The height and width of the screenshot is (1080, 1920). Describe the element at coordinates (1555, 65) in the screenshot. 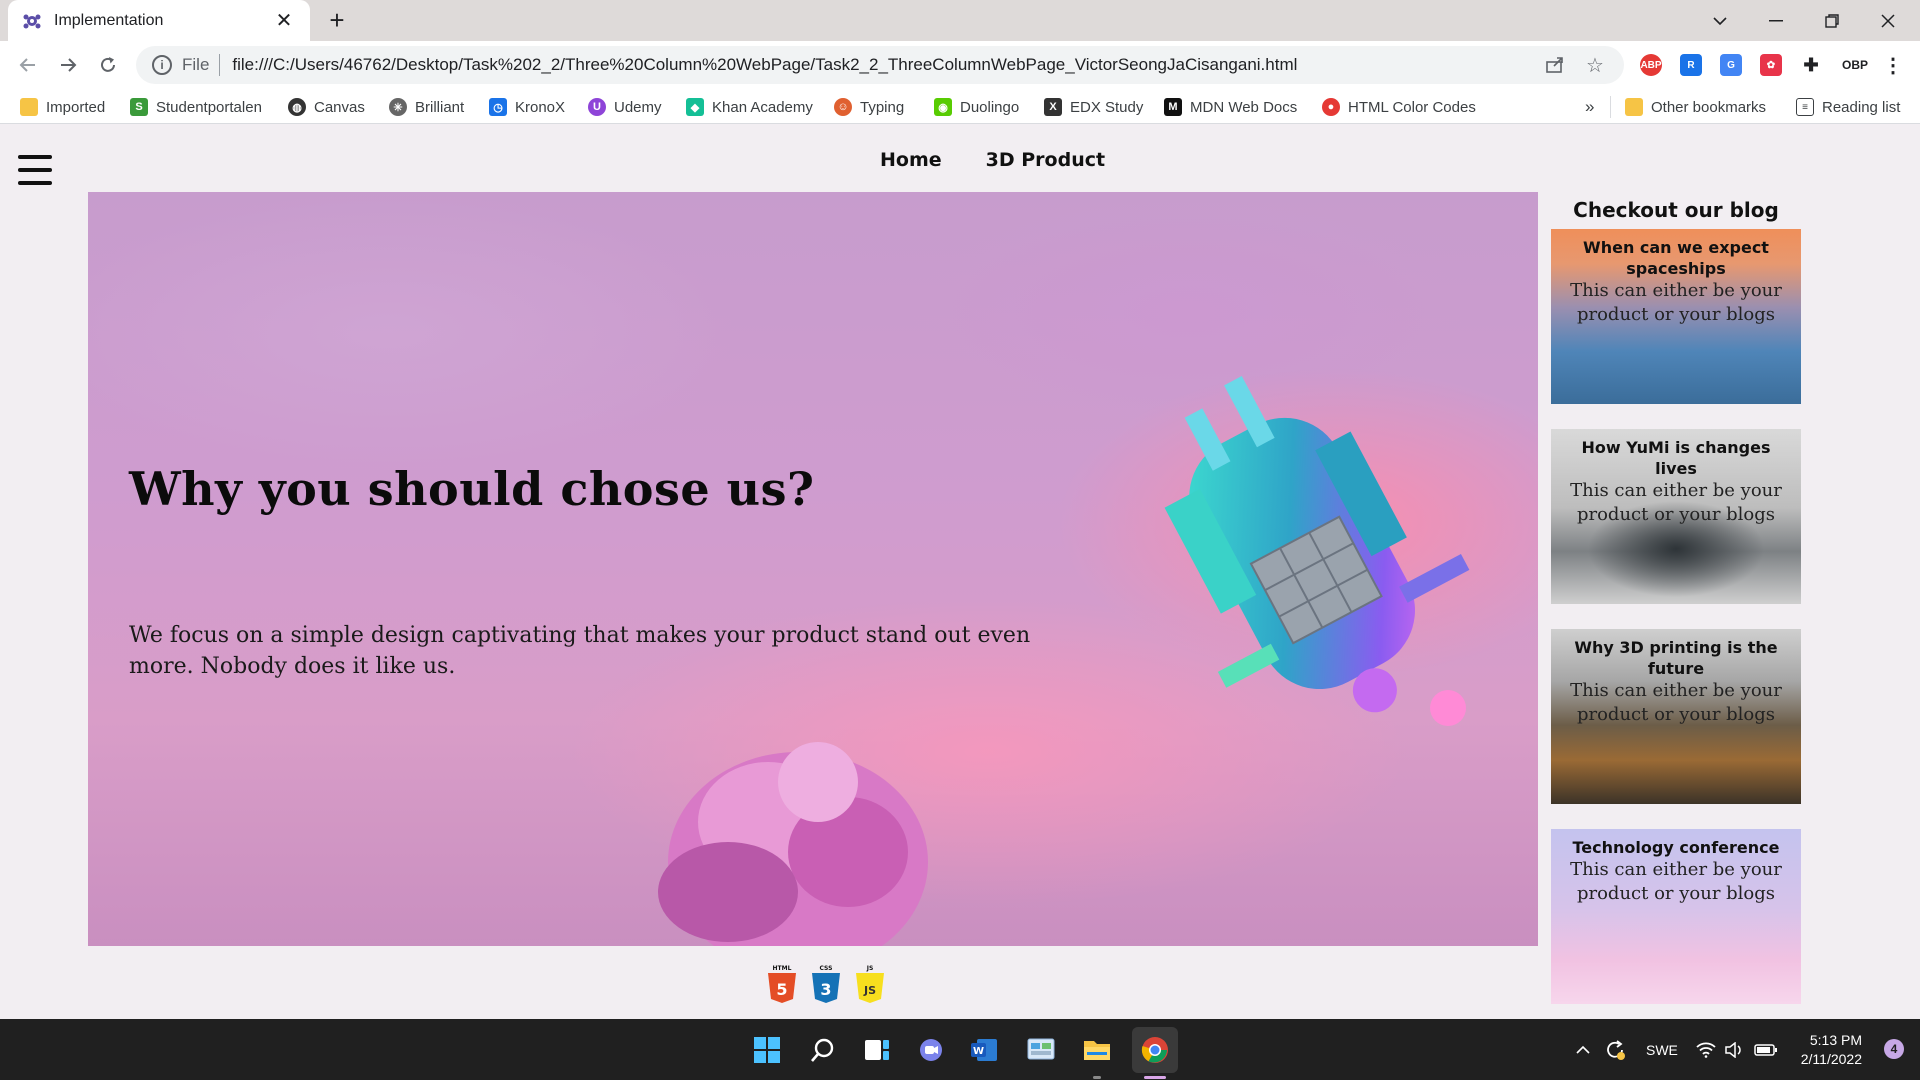

I see `share-icon` at that location.